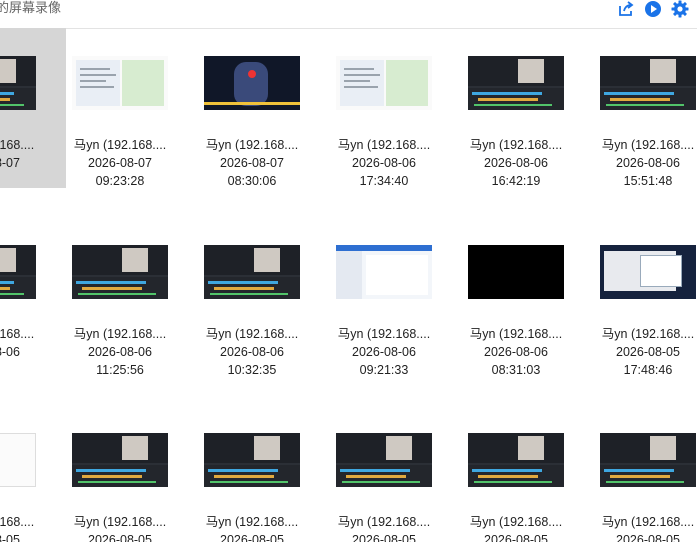  I want to click on recording-time: 08:31:03, so click(516, 370).